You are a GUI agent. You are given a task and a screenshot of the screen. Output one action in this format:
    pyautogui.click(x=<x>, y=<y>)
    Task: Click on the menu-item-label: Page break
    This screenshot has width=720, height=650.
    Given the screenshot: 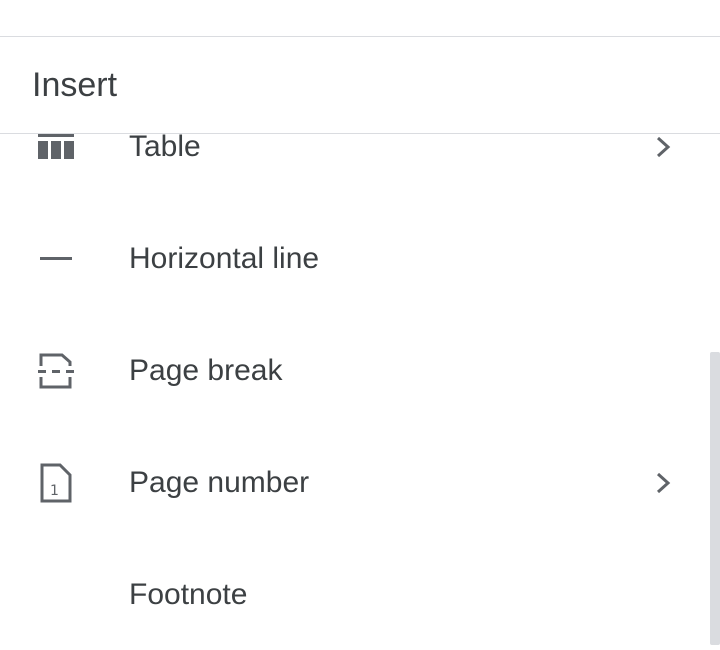 What is the action you would take?
    pyautogui.click(x=206, y=370)
    